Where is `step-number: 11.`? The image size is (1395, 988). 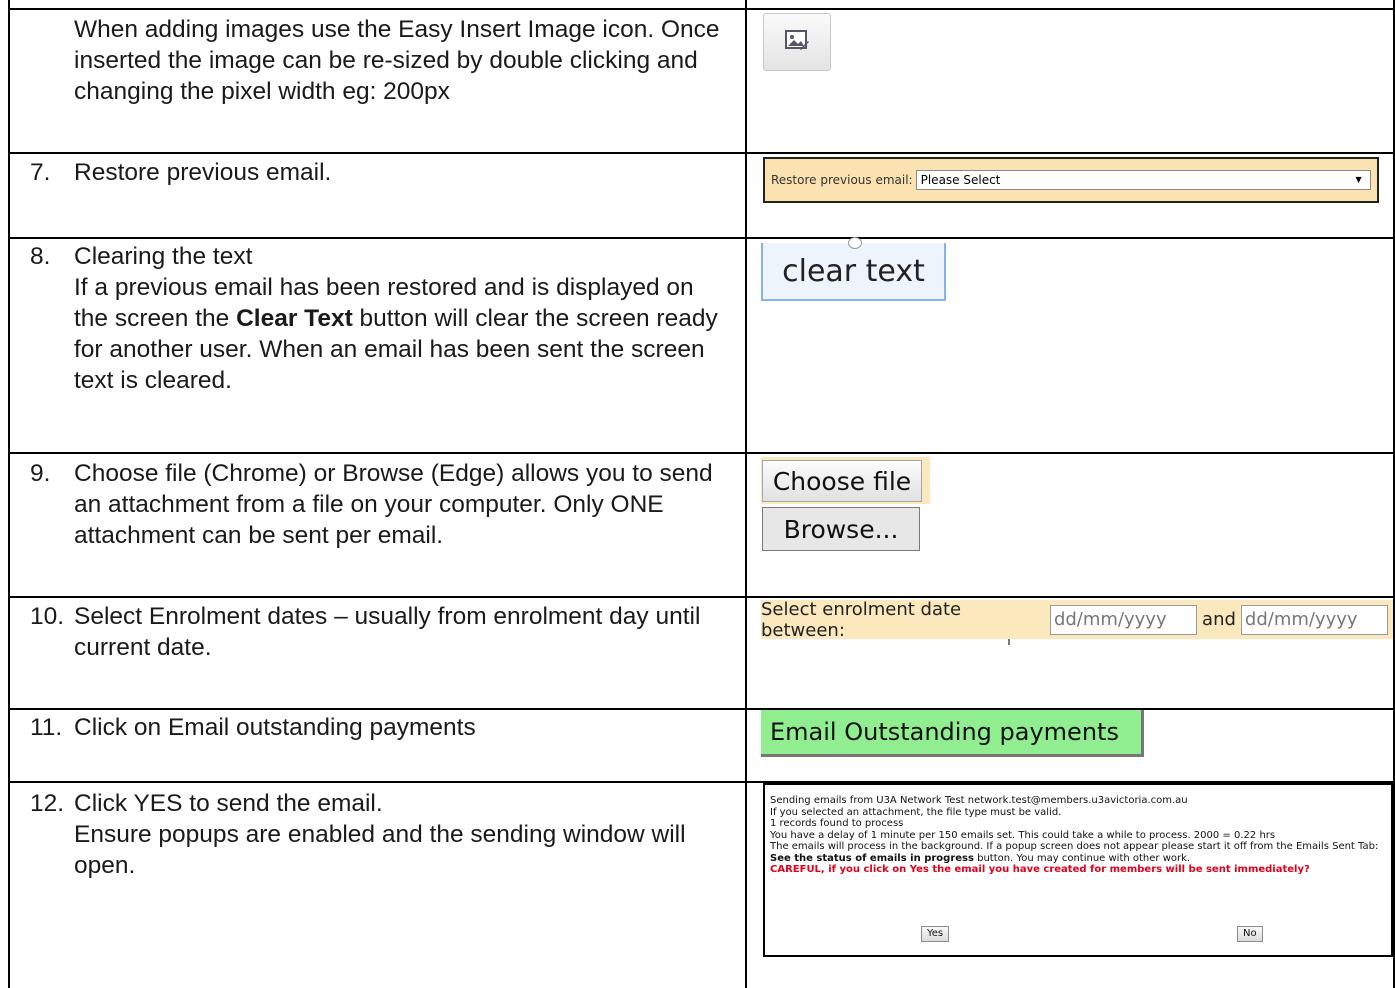
step-number: 11. is located at coordinates (46, 727).